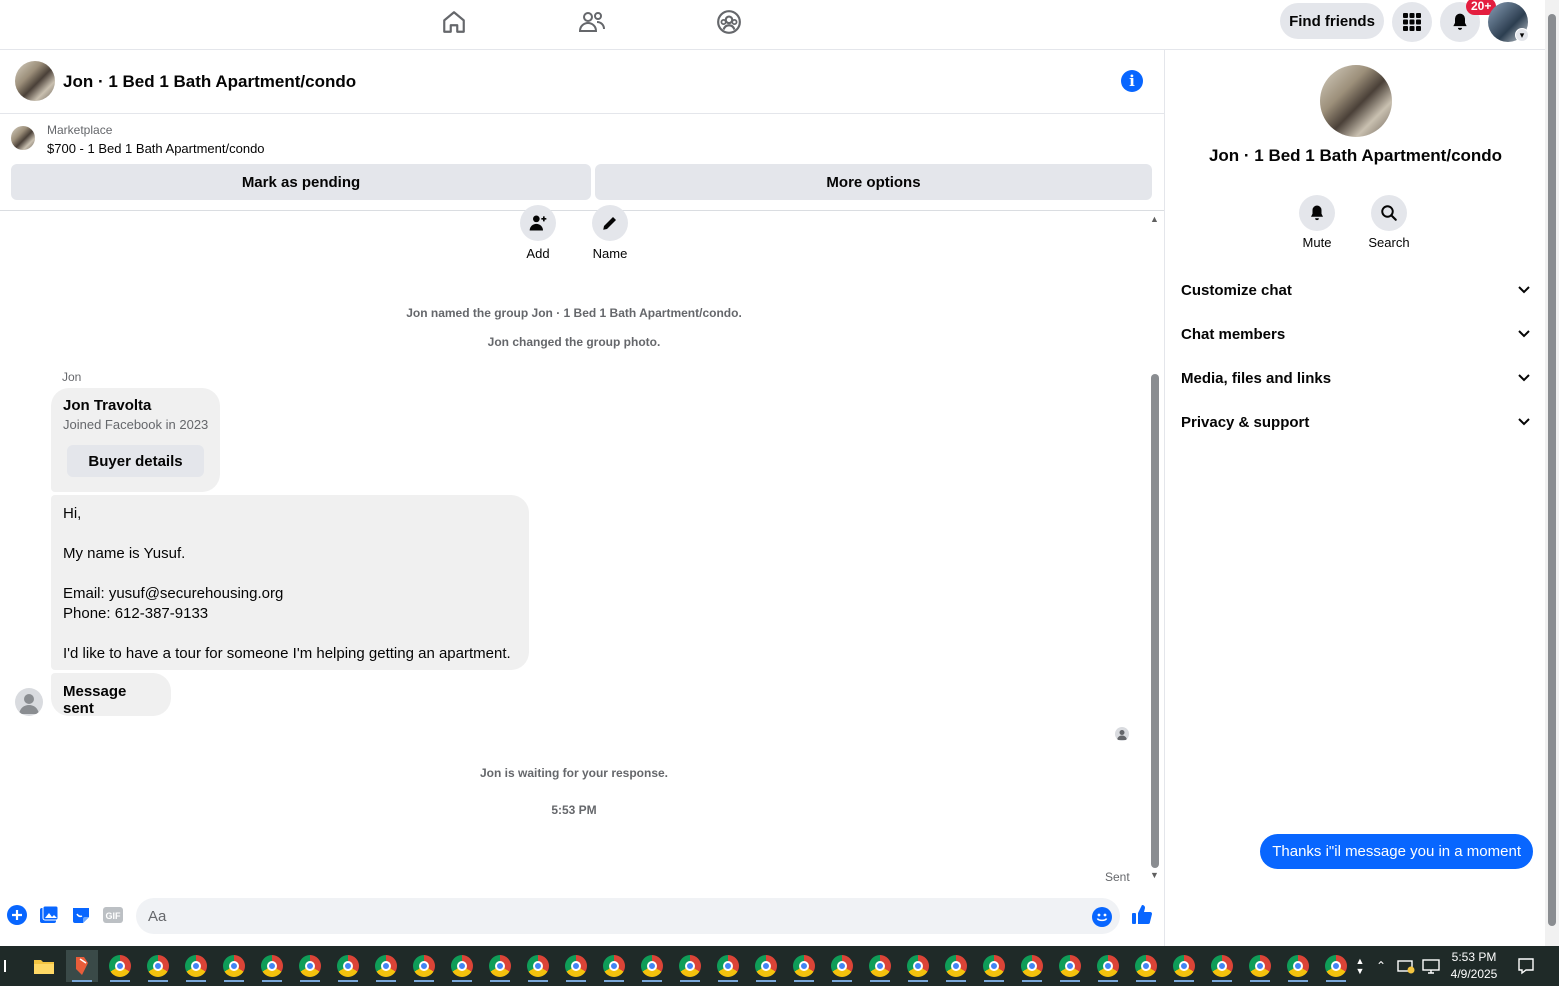 This screenshot has height=986, width=1559. What do you see at coordinates (1406, 966) in the screenshot?
I see `network-warning-icon` at bounding box center [1406, 966].